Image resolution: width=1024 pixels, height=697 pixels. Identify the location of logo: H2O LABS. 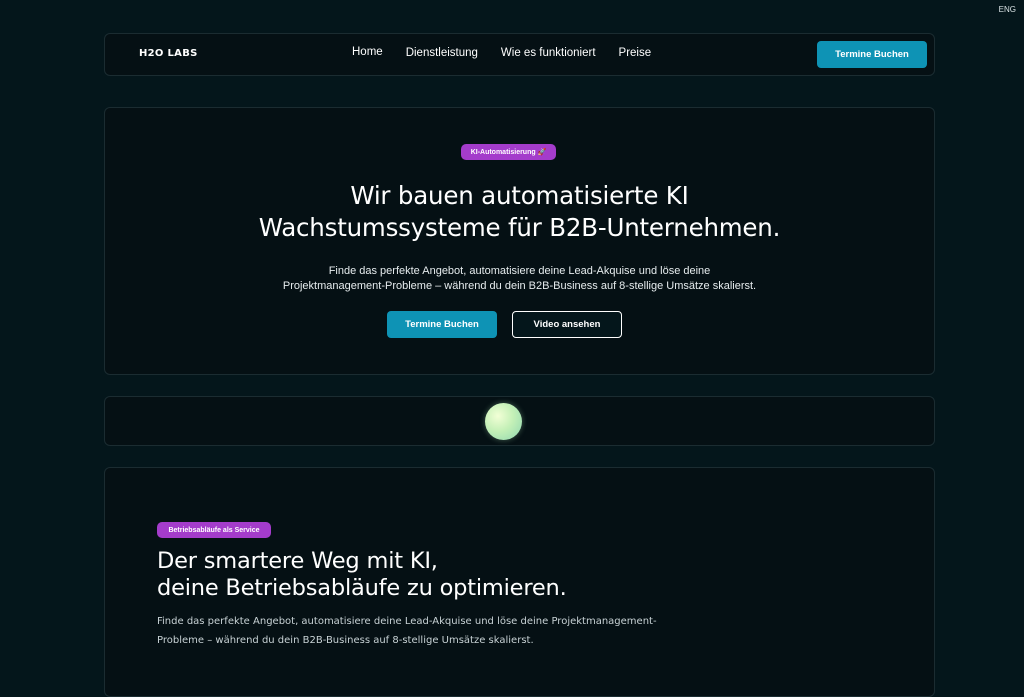
(168, 53).